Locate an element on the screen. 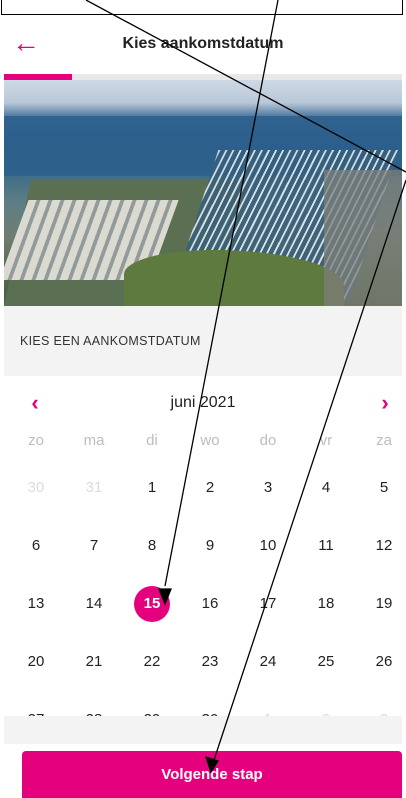 The height and width of the screenshot is (798, 406). calendar-day: 22 is located at coordinates (152, 662).